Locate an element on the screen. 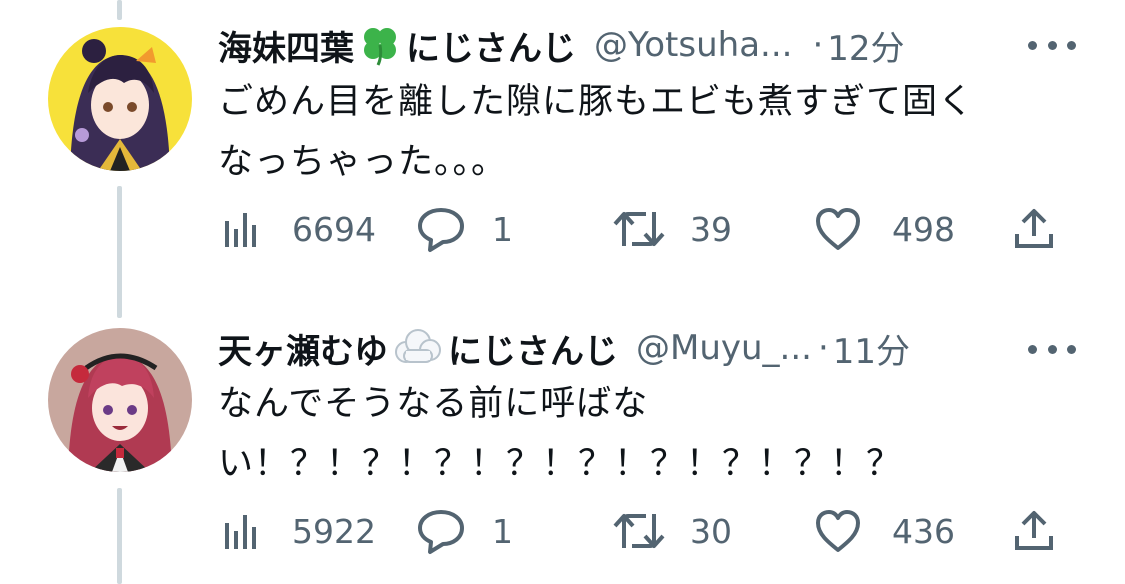 Image resolution: width=1125 pixels, height=584 pixels. thread-line-top is located at coordinates (119, 10).